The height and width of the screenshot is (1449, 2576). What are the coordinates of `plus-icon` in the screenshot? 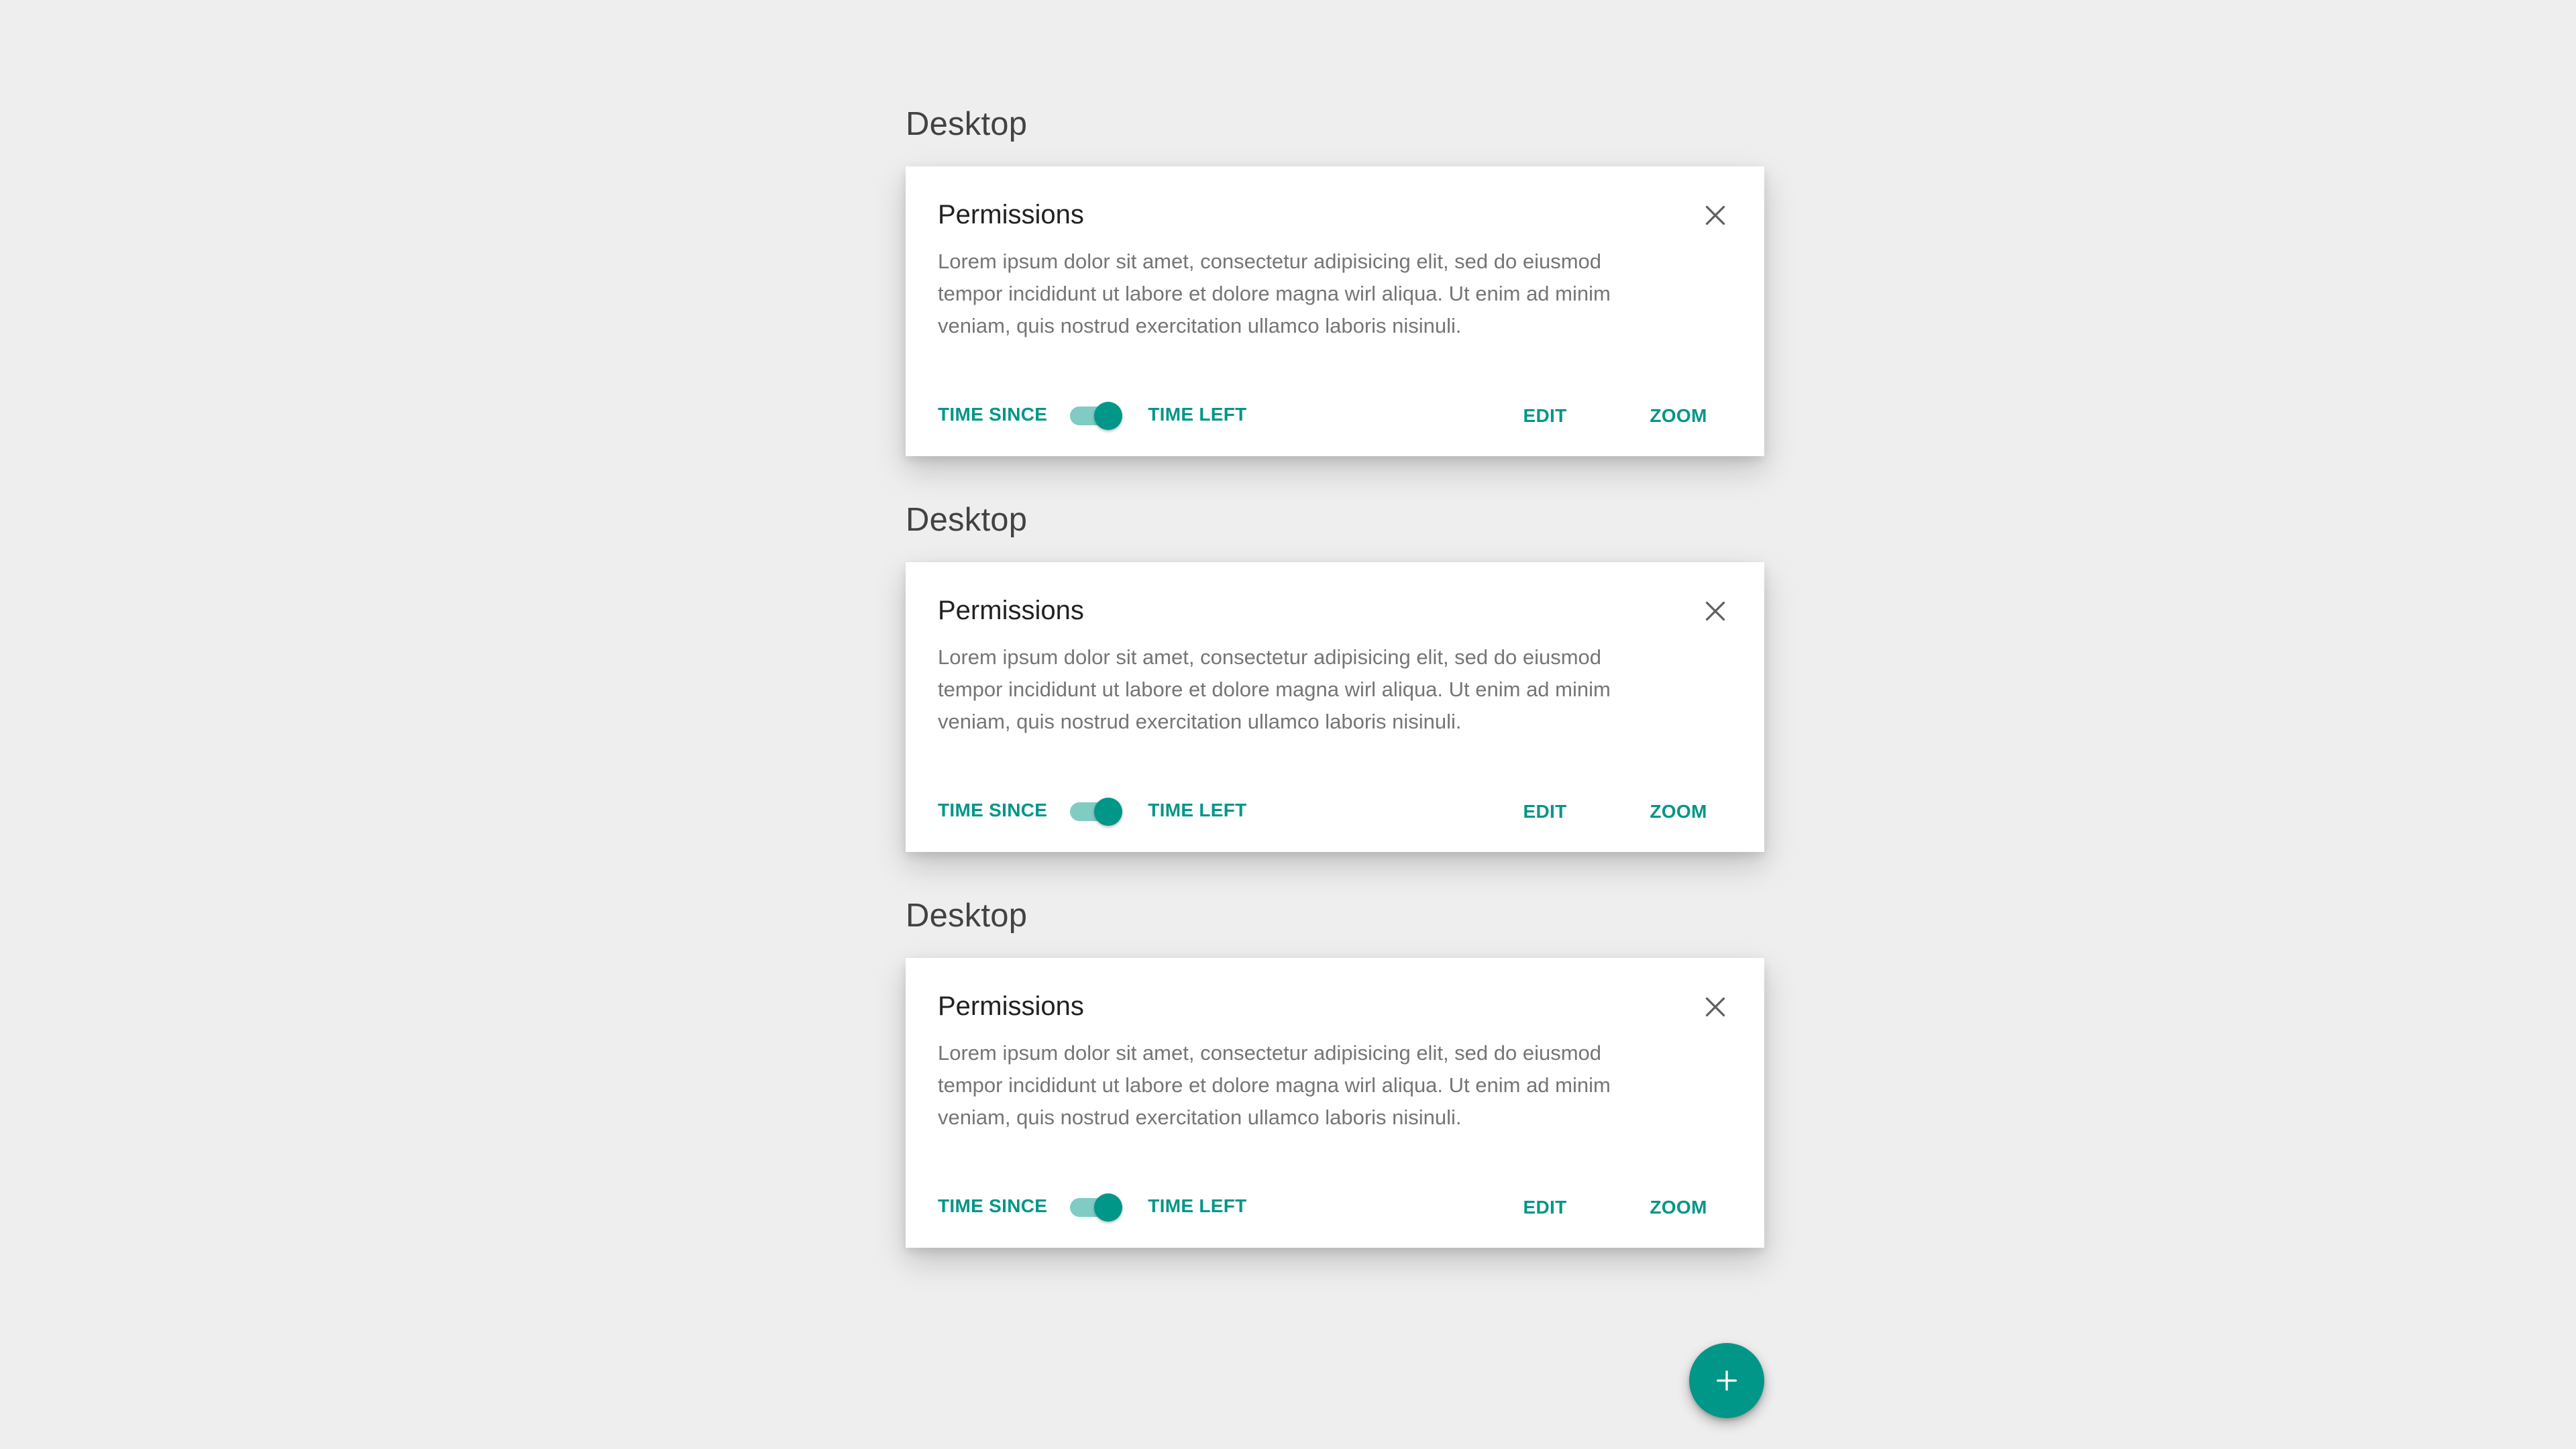 It's located at (1727, 1381).